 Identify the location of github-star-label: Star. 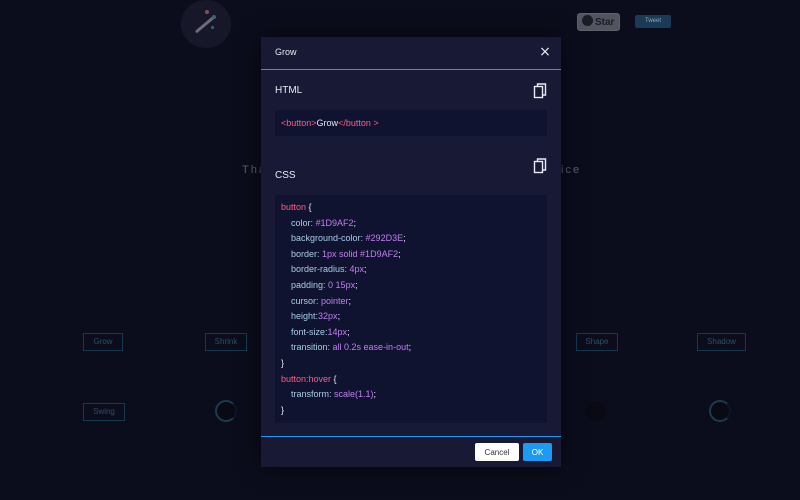
(605, 22).